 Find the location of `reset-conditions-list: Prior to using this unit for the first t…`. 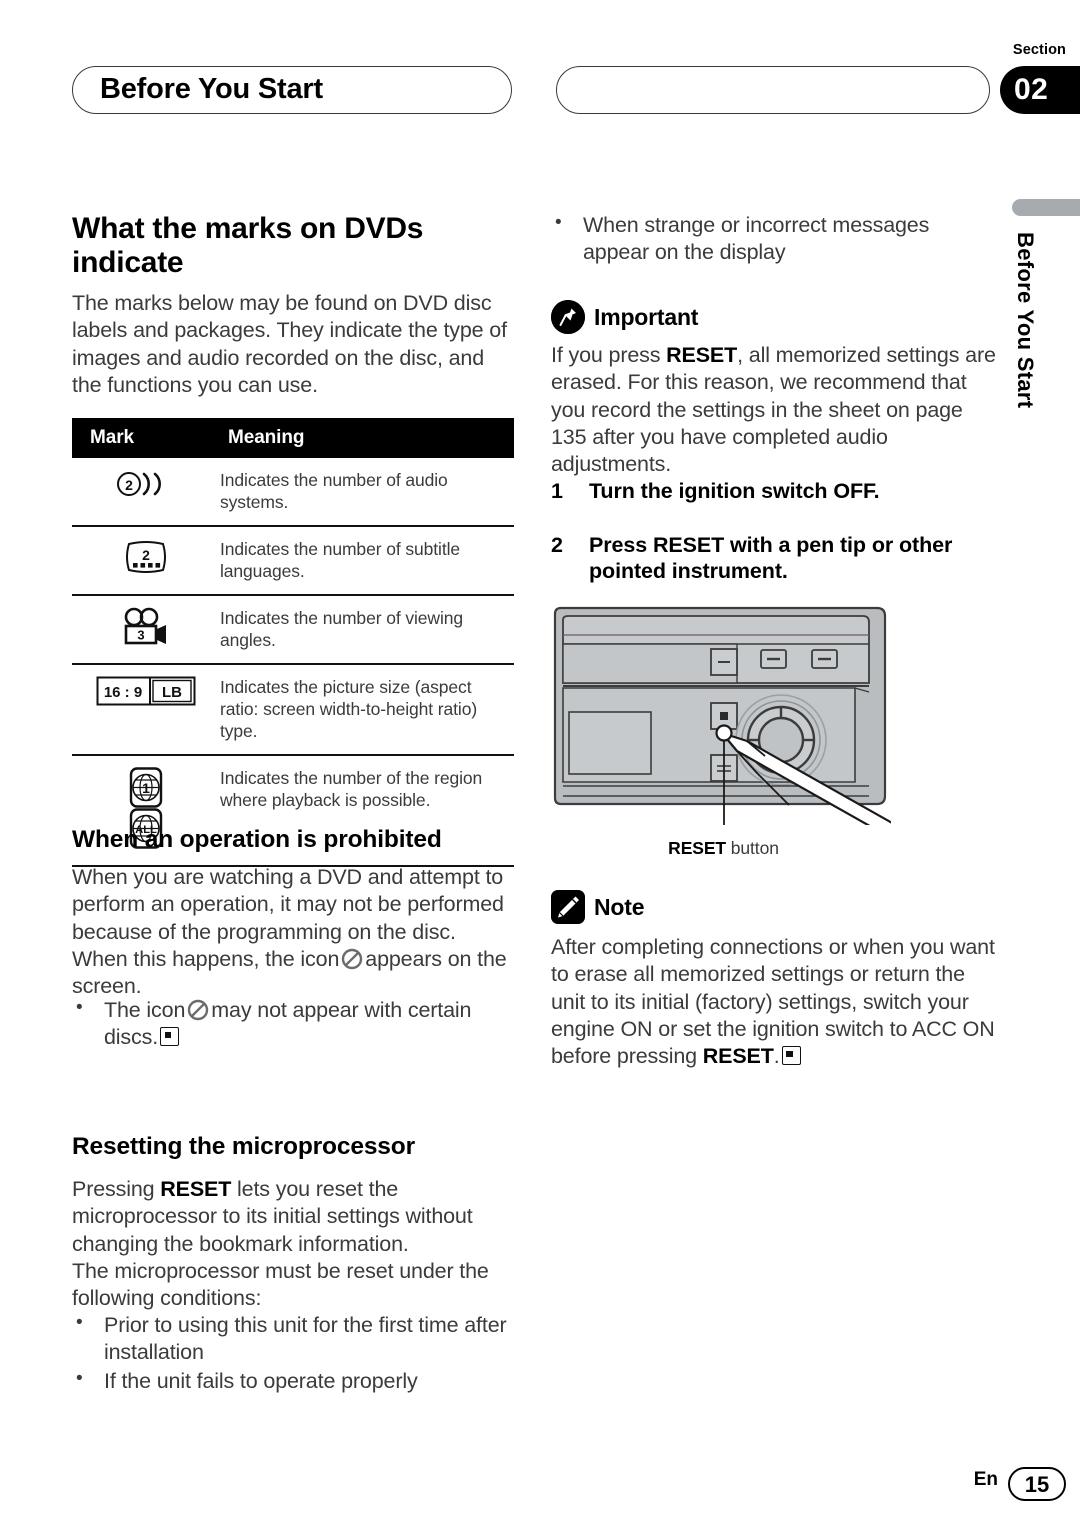

reset-conditions-list: Prior to using this unit for the first t… is located at coordinates (293, 1353).